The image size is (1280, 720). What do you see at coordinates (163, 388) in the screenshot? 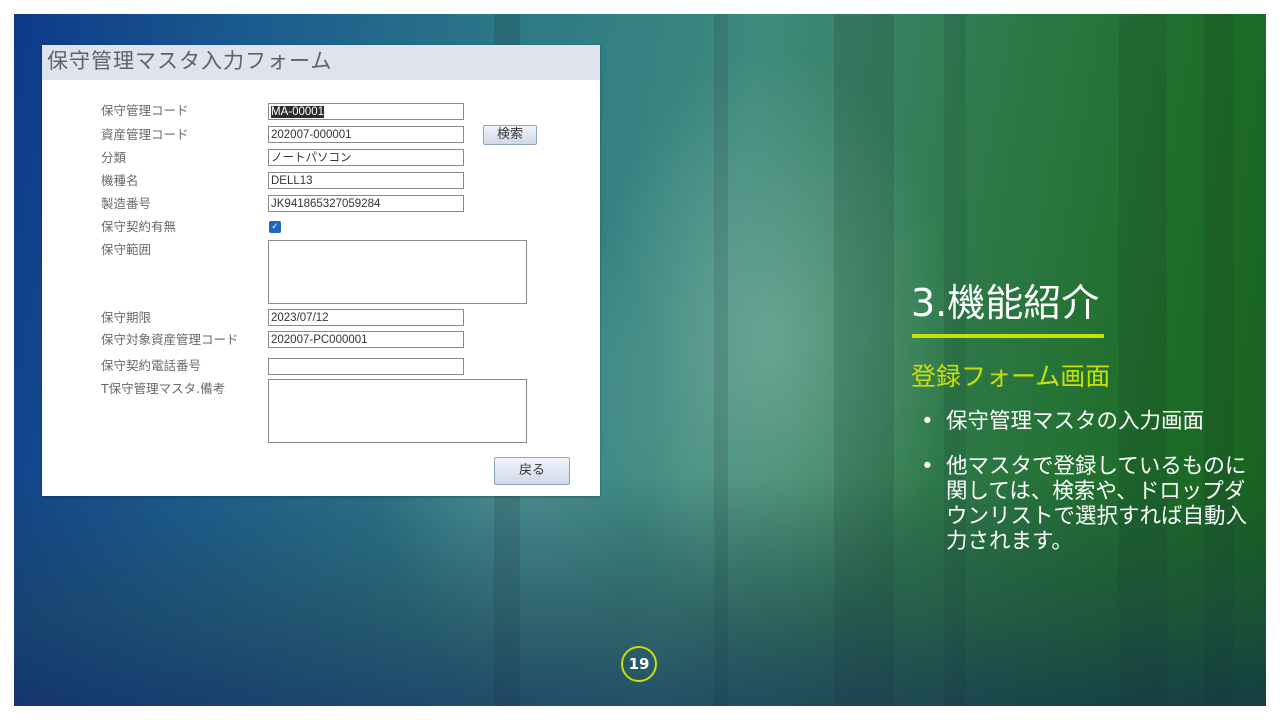
I see `remarks-label: T保守管理マスタ.備考` at bounding box center [163, 388].